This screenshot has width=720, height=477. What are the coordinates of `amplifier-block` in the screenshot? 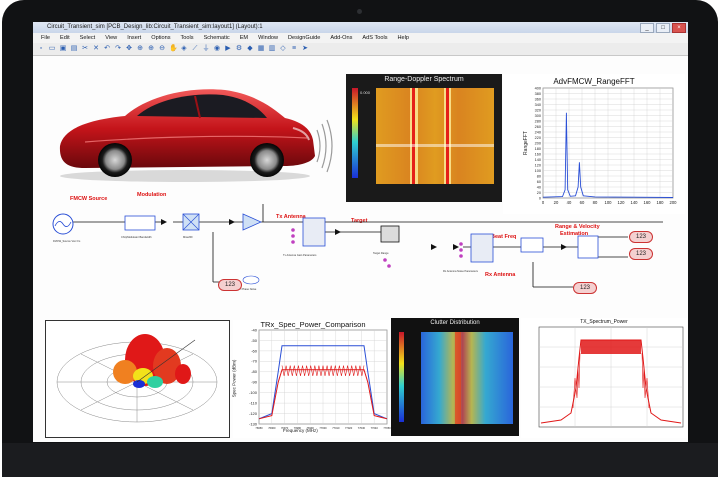 It's located at (252, 222).